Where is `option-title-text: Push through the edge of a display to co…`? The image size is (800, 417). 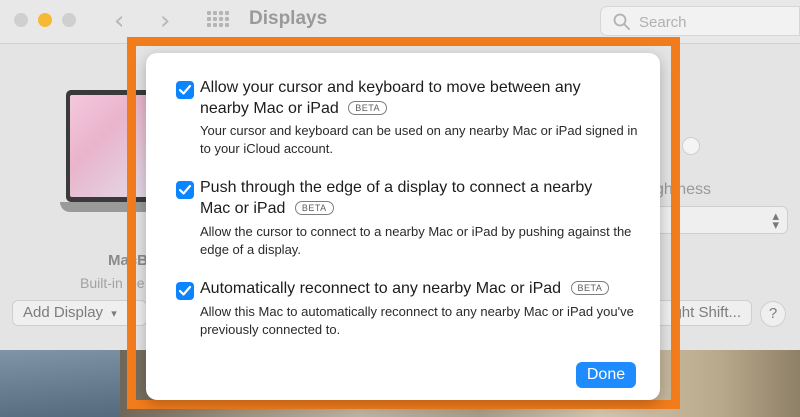
option-title-text: Push through the edge of a display to co… is located at coordinates (396, 198).